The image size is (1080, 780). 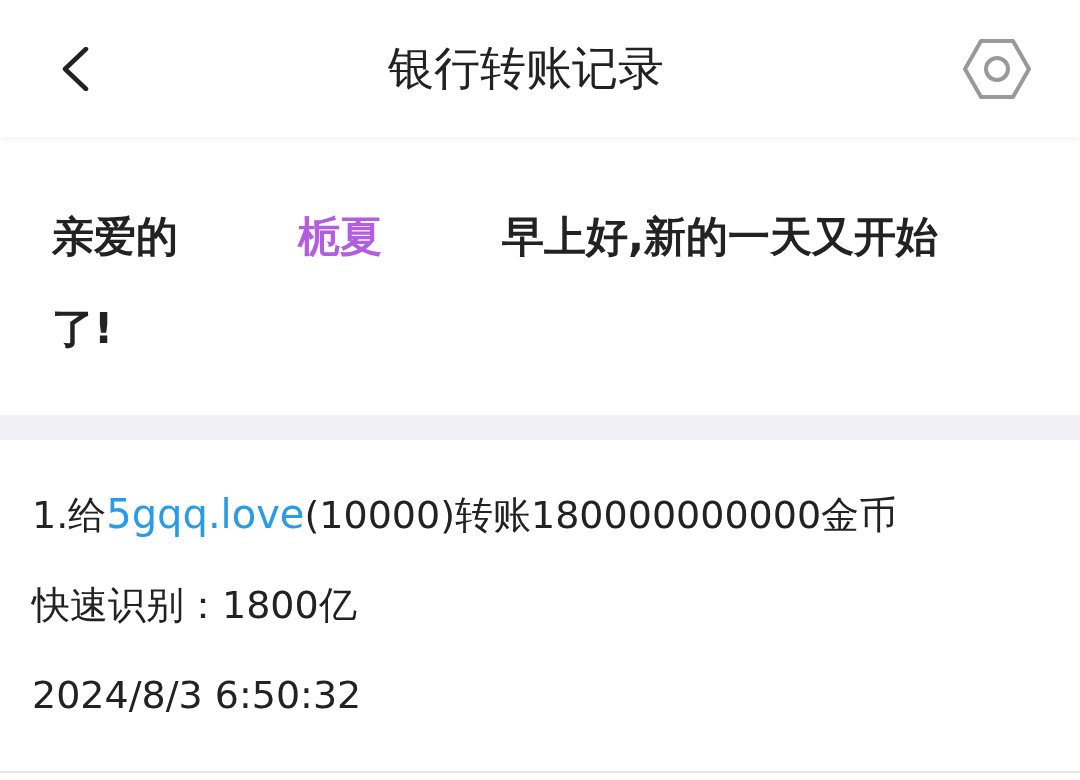 I want to click on amount-text: 快速识别：1800亿, so click(x=194, y=605).